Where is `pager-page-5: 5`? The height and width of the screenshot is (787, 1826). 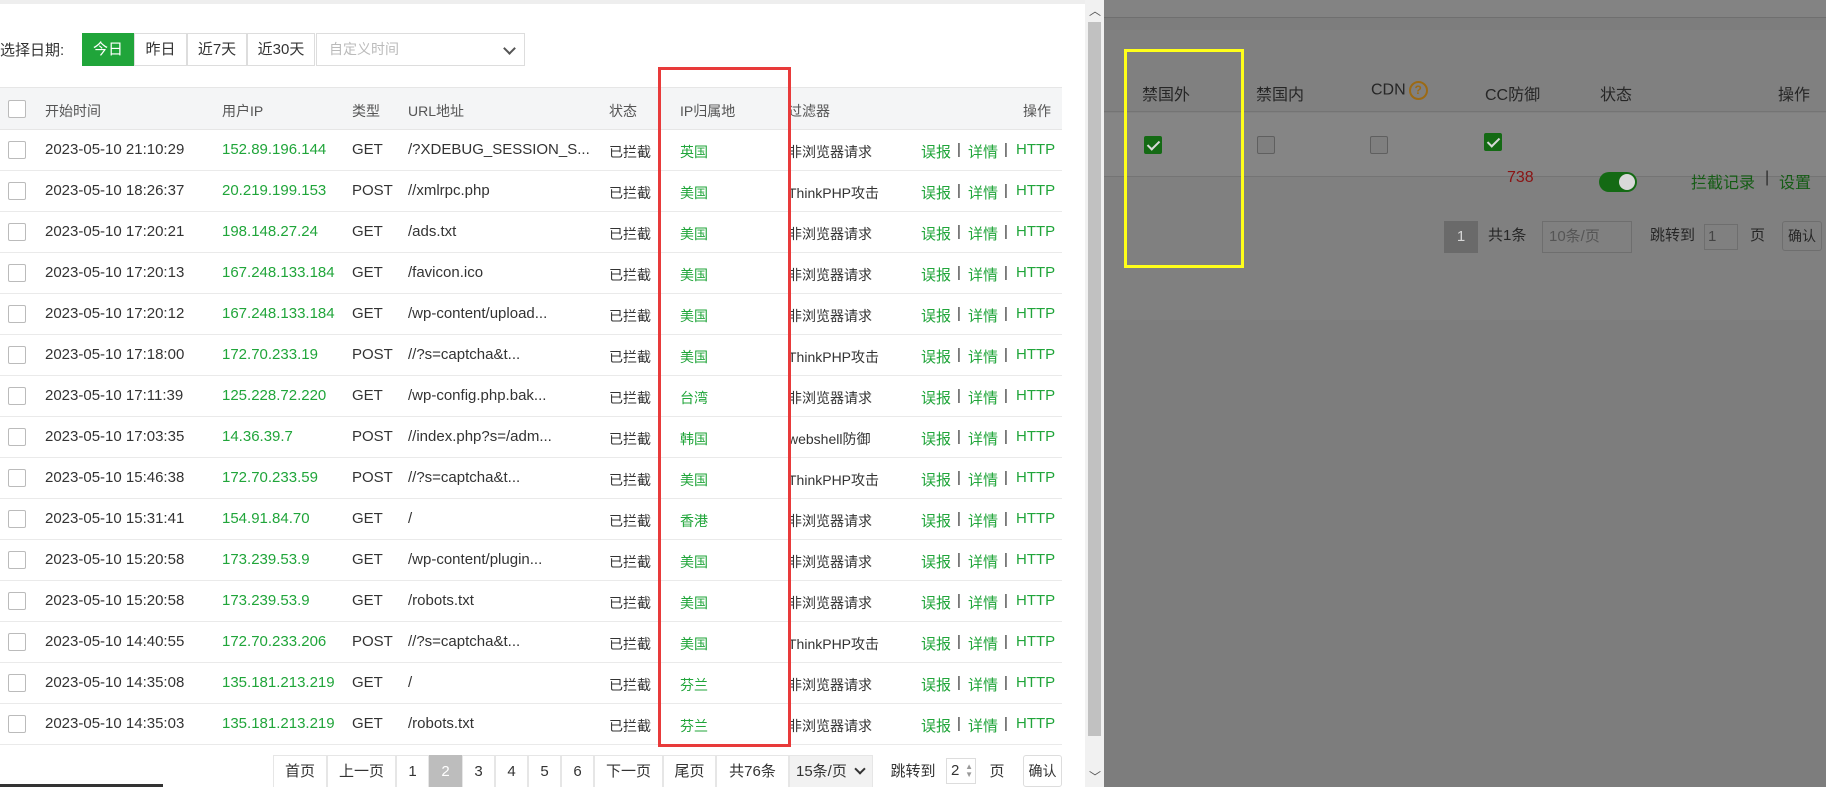 pager-page-5: 5 is located at coordinates (544, 771).